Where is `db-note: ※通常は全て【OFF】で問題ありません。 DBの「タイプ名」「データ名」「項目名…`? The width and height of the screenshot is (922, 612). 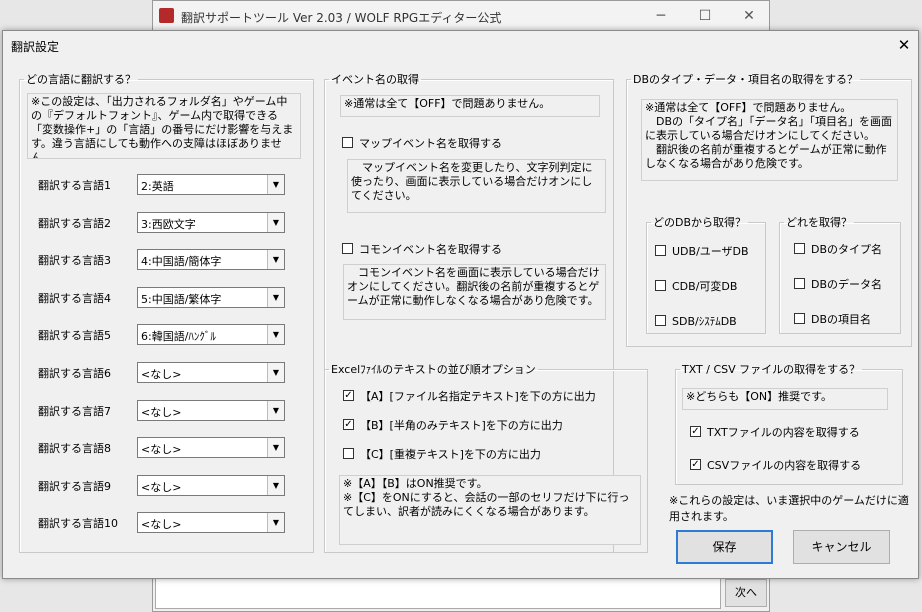
db-note: ※通常は全て【OFF】で問題ありません。 DBの「タイプ名」「データ名」「項目名… is located at coordinates (769, 140).